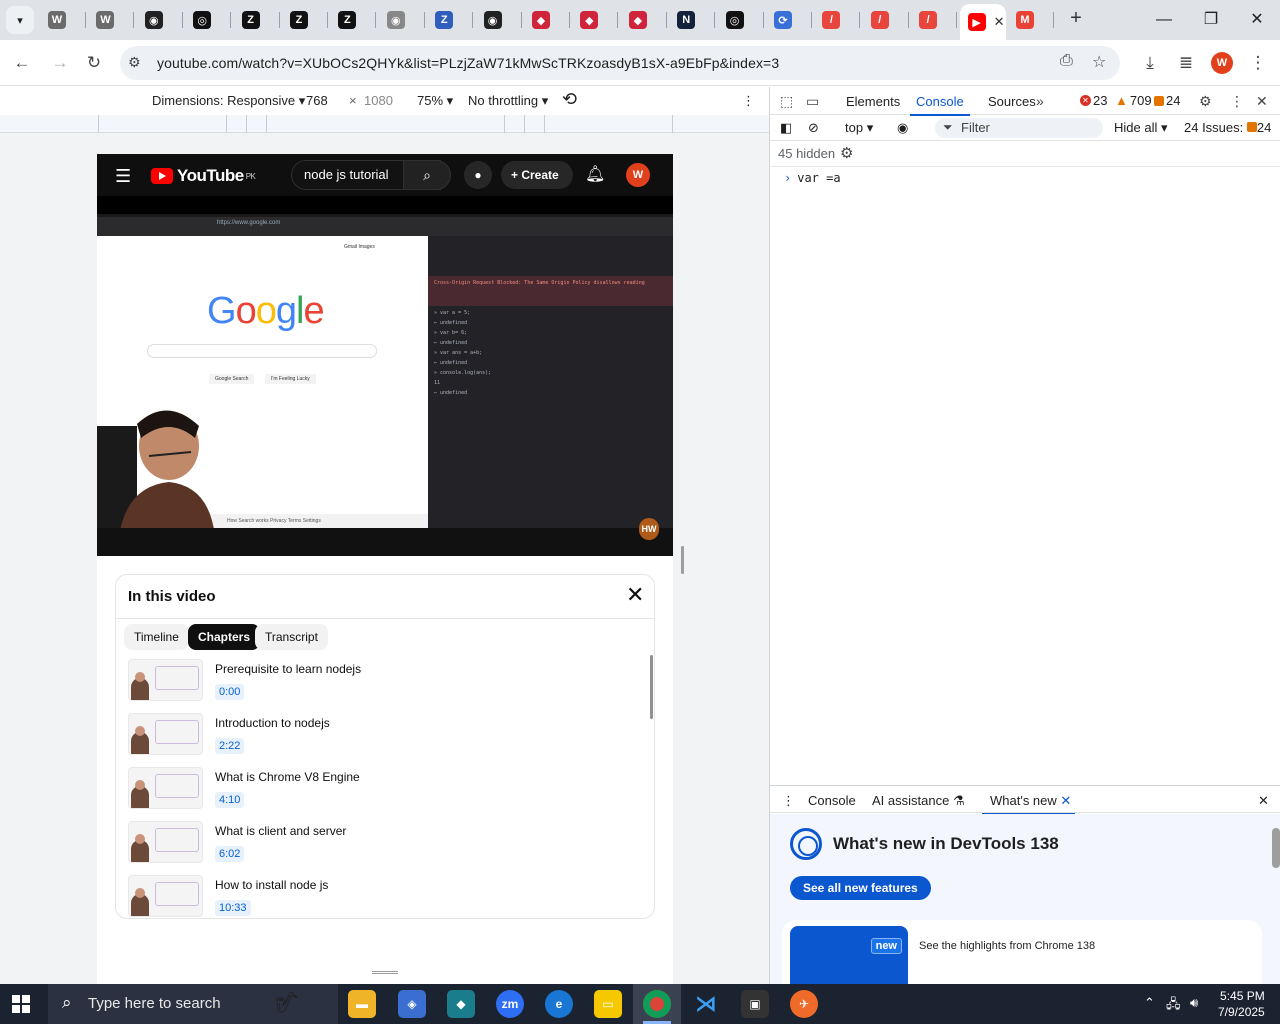  What do you see at coordinates (291, 637) in the screenshot?
I see `chip-transcript: Transcript` at bounding box center [291, 637].